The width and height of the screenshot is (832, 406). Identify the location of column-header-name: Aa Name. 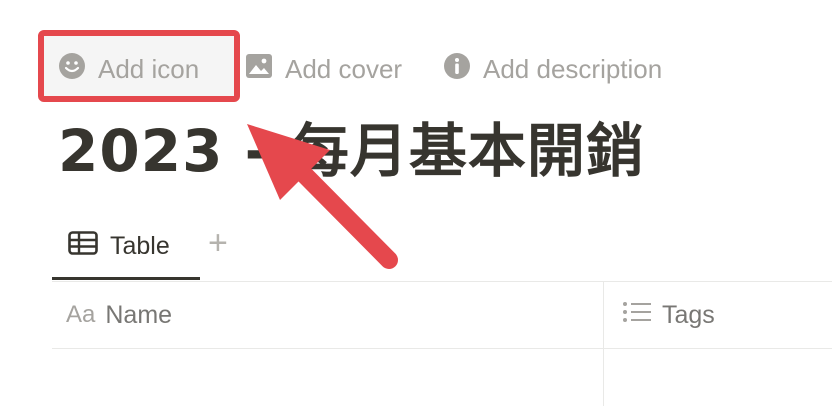
(119, 315).